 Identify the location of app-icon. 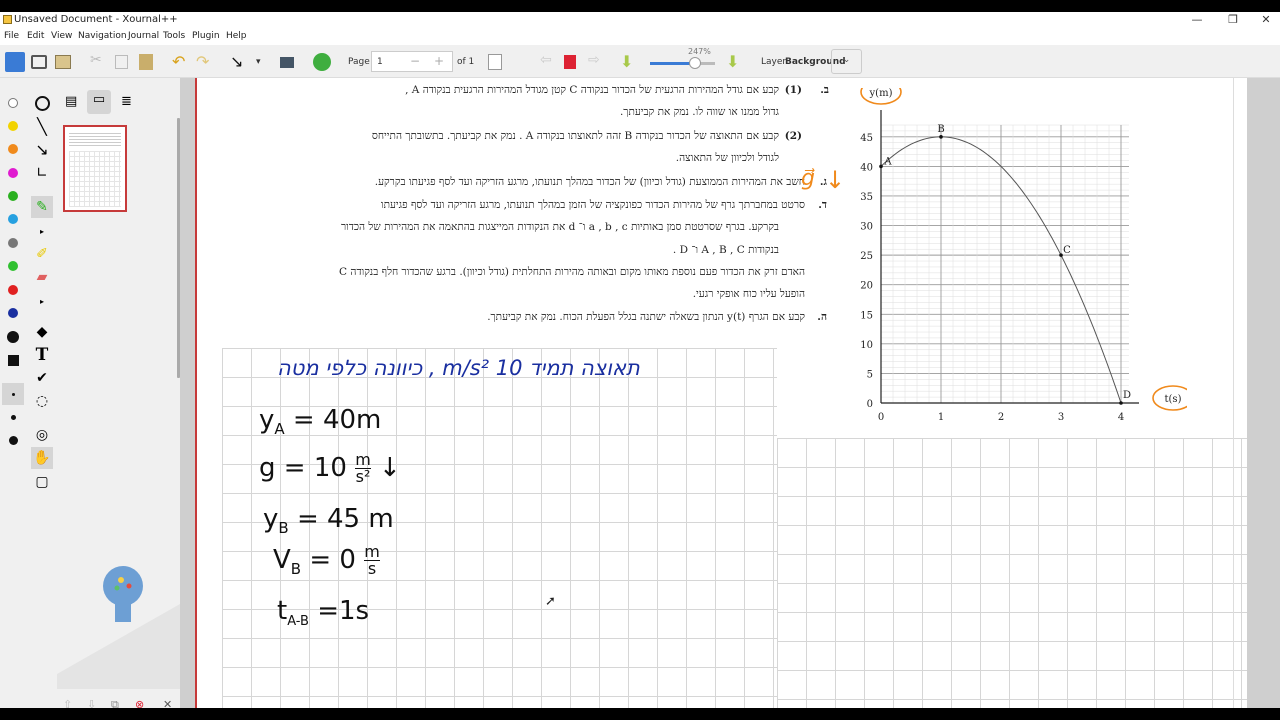
(7, 19).